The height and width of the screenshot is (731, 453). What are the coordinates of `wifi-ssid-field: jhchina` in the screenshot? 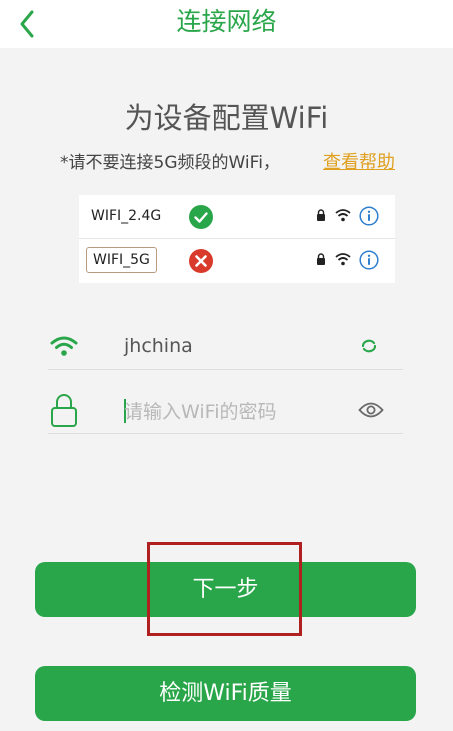 It's located at (225, 346).